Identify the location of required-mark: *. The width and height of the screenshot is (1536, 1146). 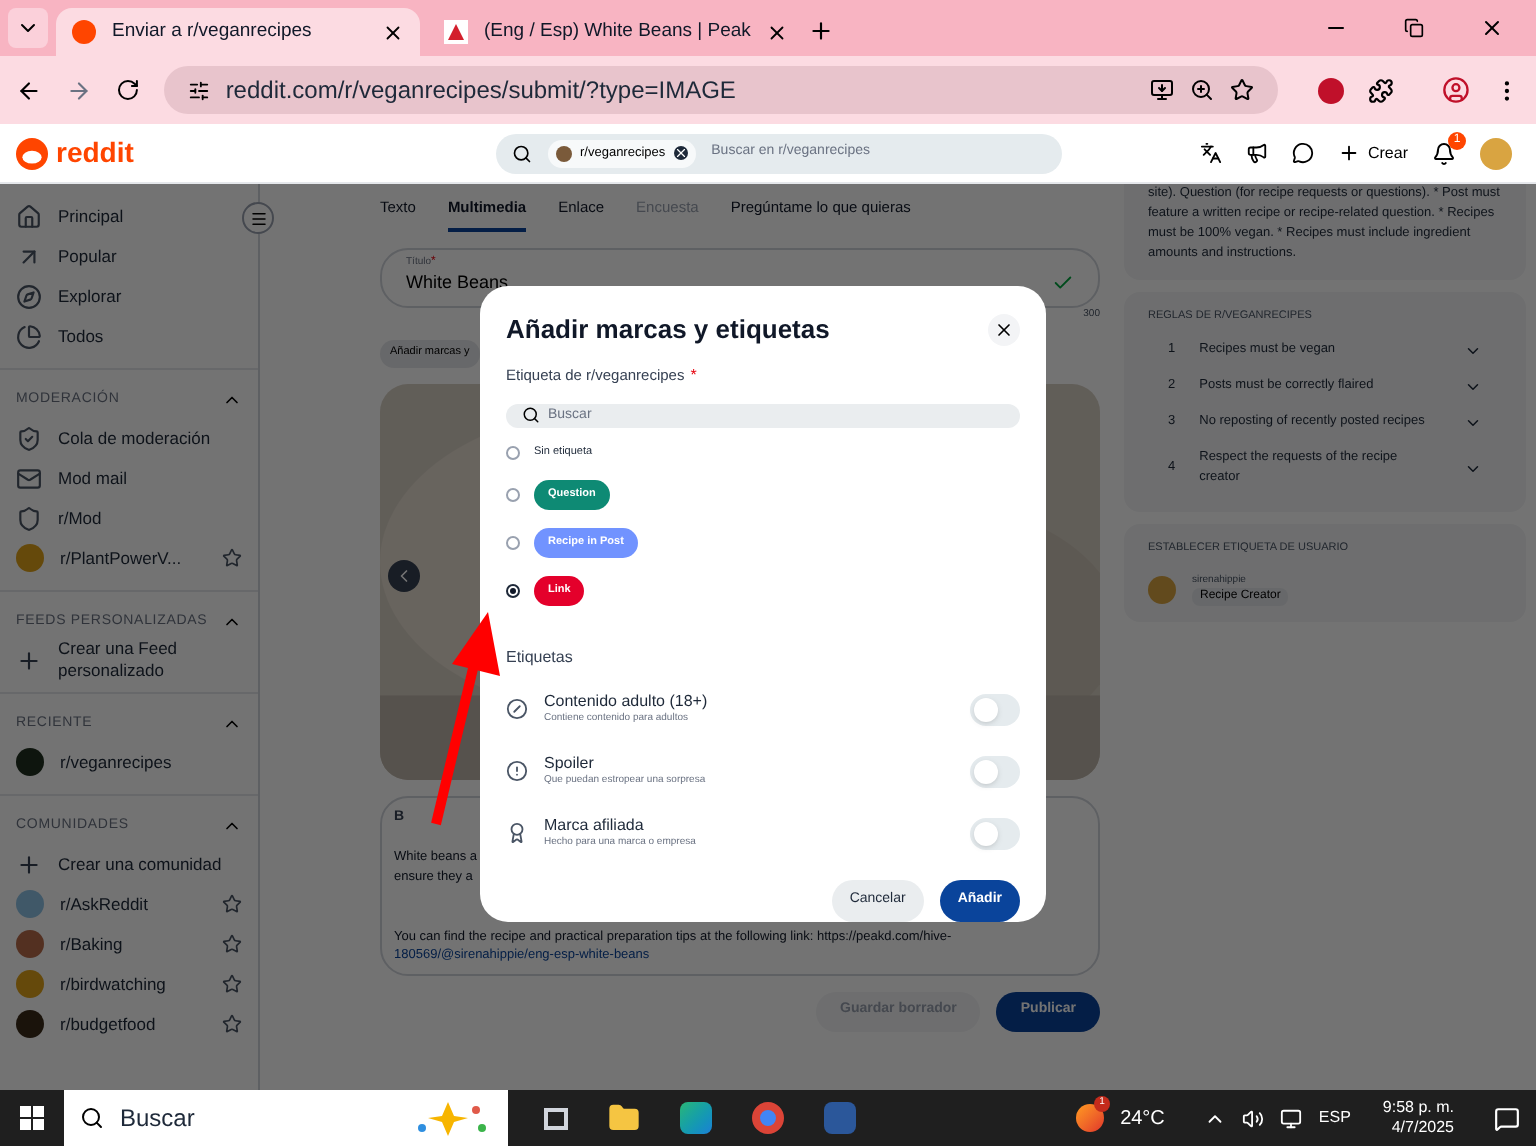
(693, 375).